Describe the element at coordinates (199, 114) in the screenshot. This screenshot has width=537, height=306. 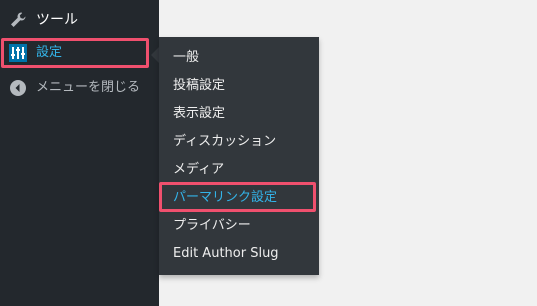
I see `submenu-item-reading: 表示設定` at that location.